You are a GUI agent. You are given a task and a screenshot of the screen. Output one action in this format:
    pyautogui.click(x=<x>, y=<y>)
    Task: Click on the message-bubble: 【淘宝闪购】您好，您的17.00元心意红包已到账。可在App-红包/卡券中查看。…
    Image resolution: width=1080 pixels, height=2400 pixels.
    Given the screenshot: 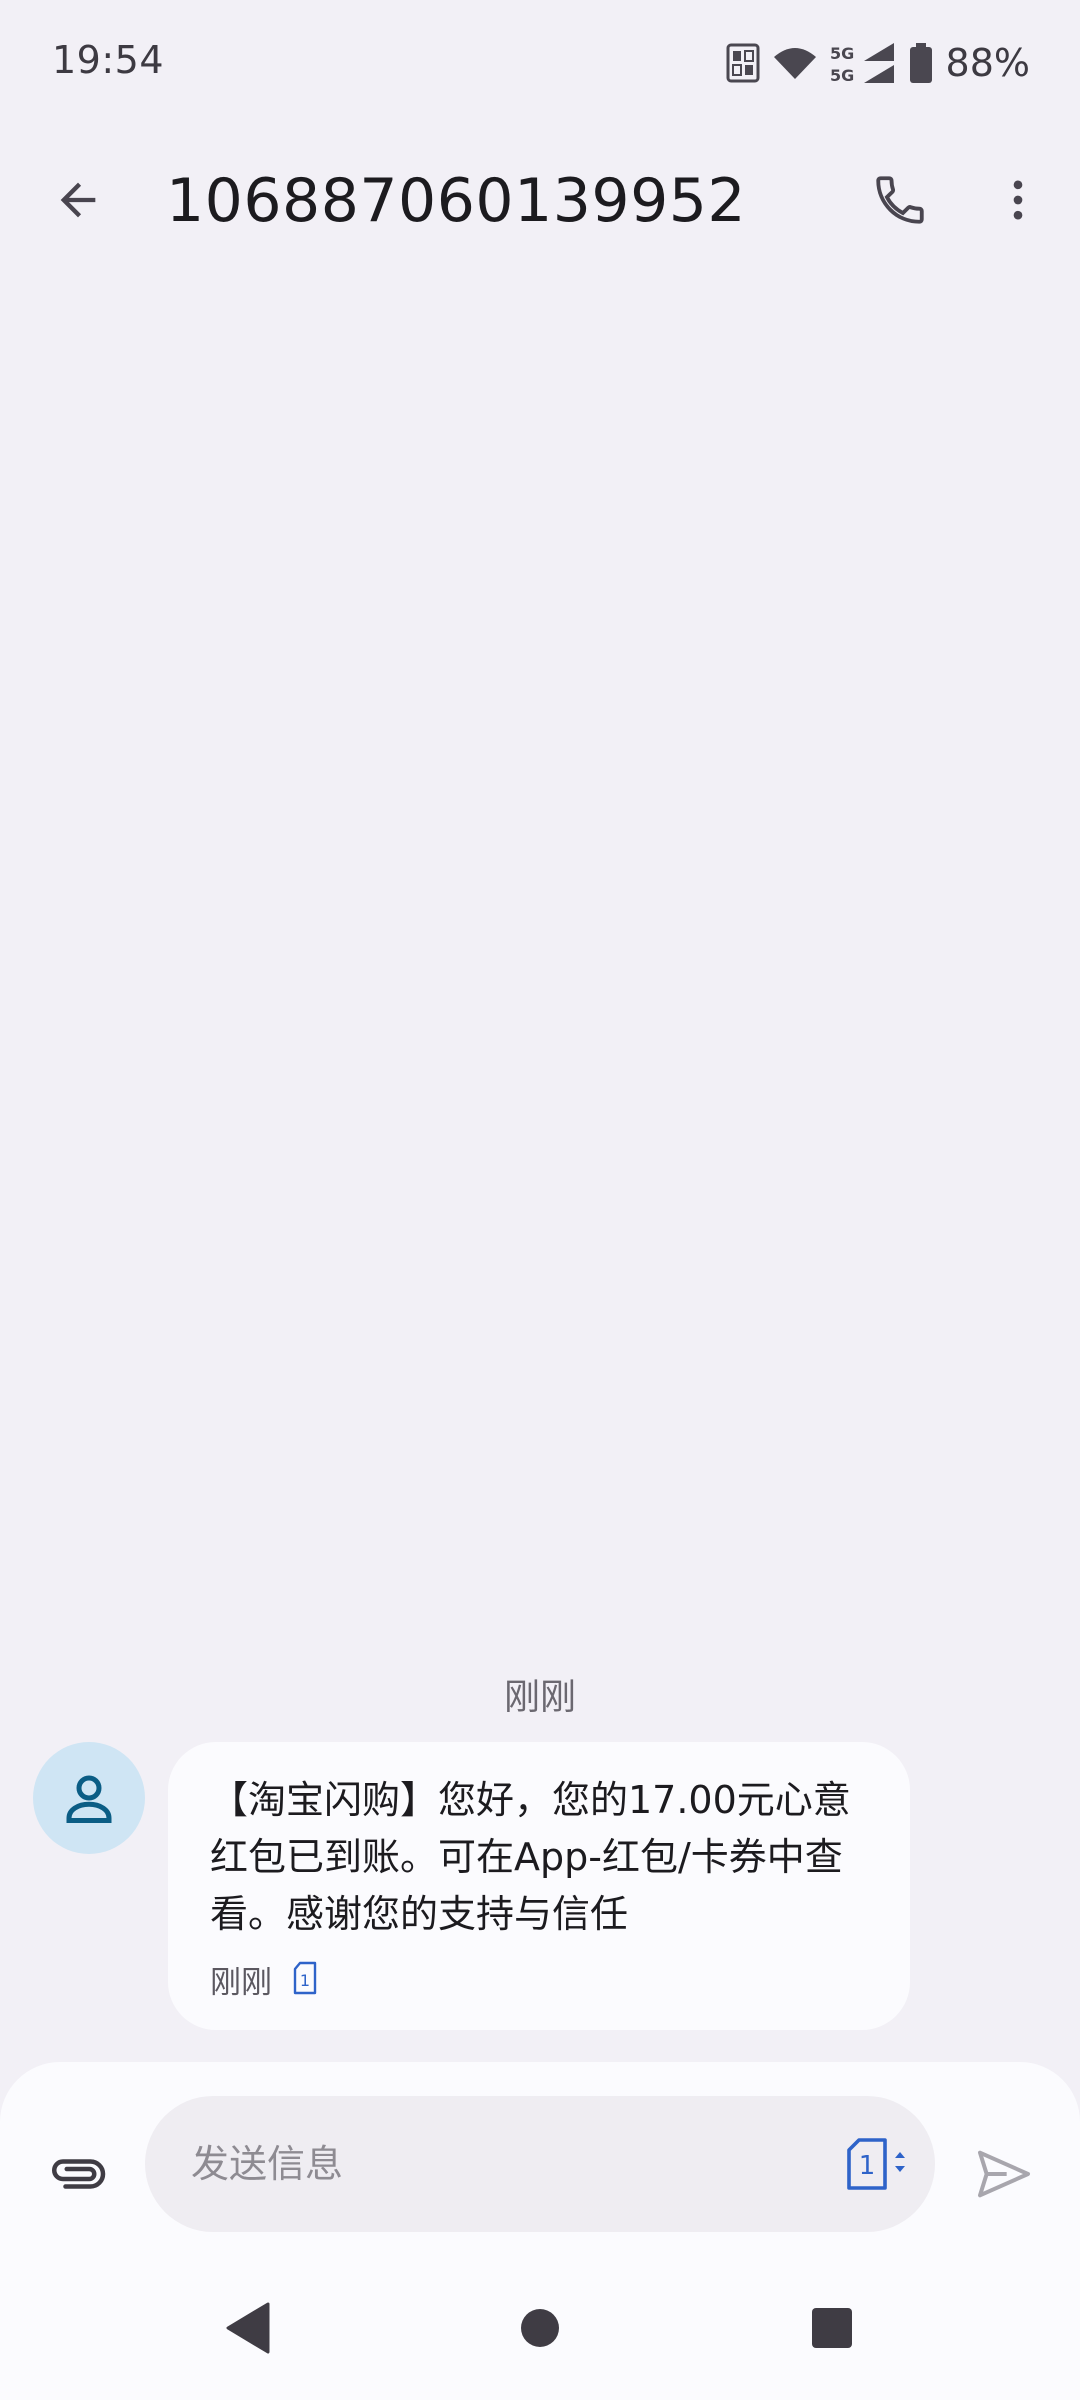 What is the action you would take?
    pyautogui.click(x=539, y=1886)
    